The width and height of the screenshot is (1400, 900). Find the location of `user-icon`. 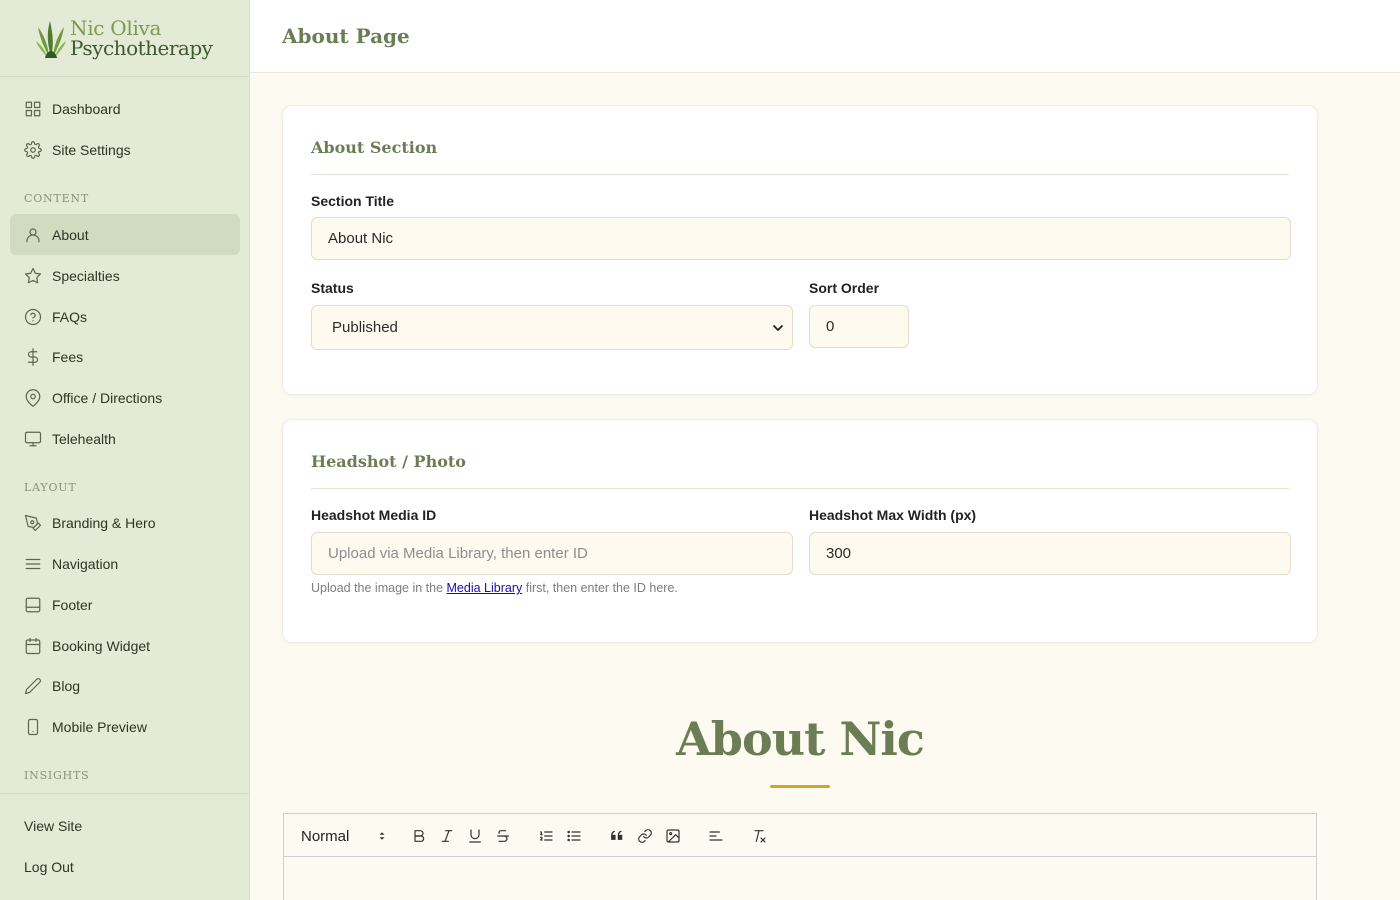

user-icon is located at coordinates (33, 235).